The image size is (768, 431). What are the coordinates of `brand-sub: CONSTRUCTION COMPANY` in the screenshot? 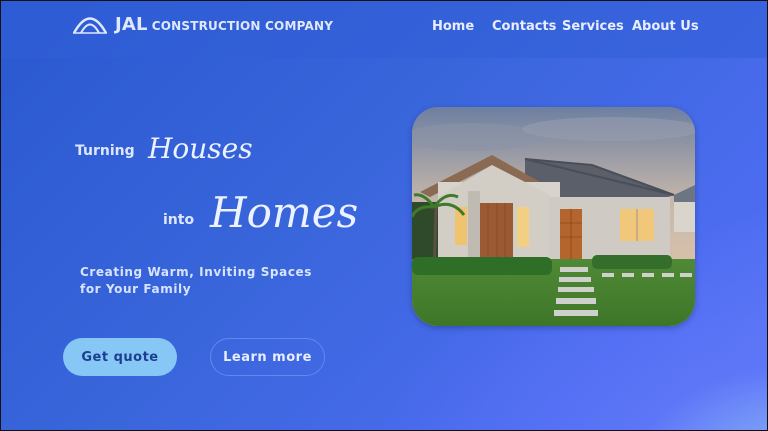 It's located at (242, 26).